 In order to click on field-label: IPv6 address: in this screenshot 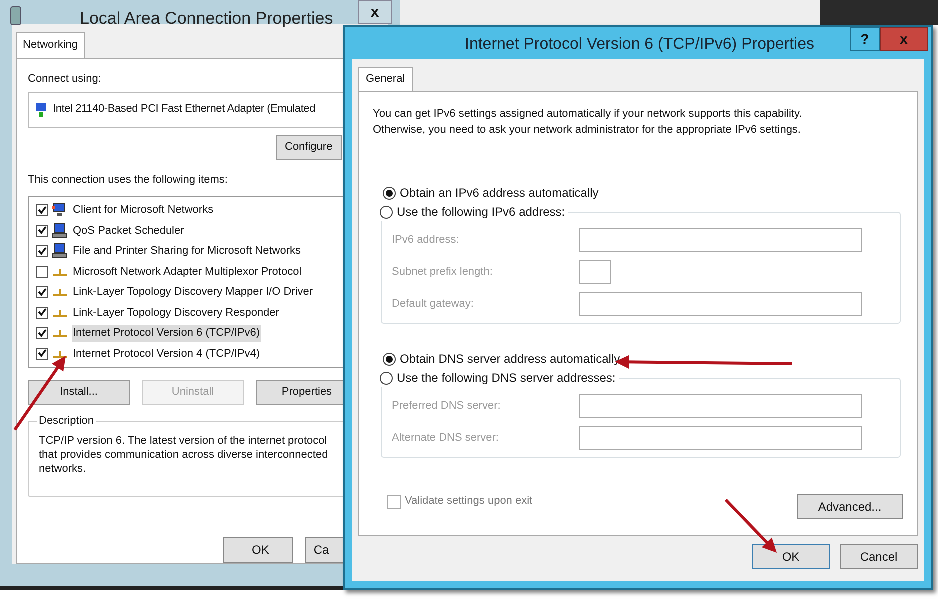, I will do `click(426, 240)`.